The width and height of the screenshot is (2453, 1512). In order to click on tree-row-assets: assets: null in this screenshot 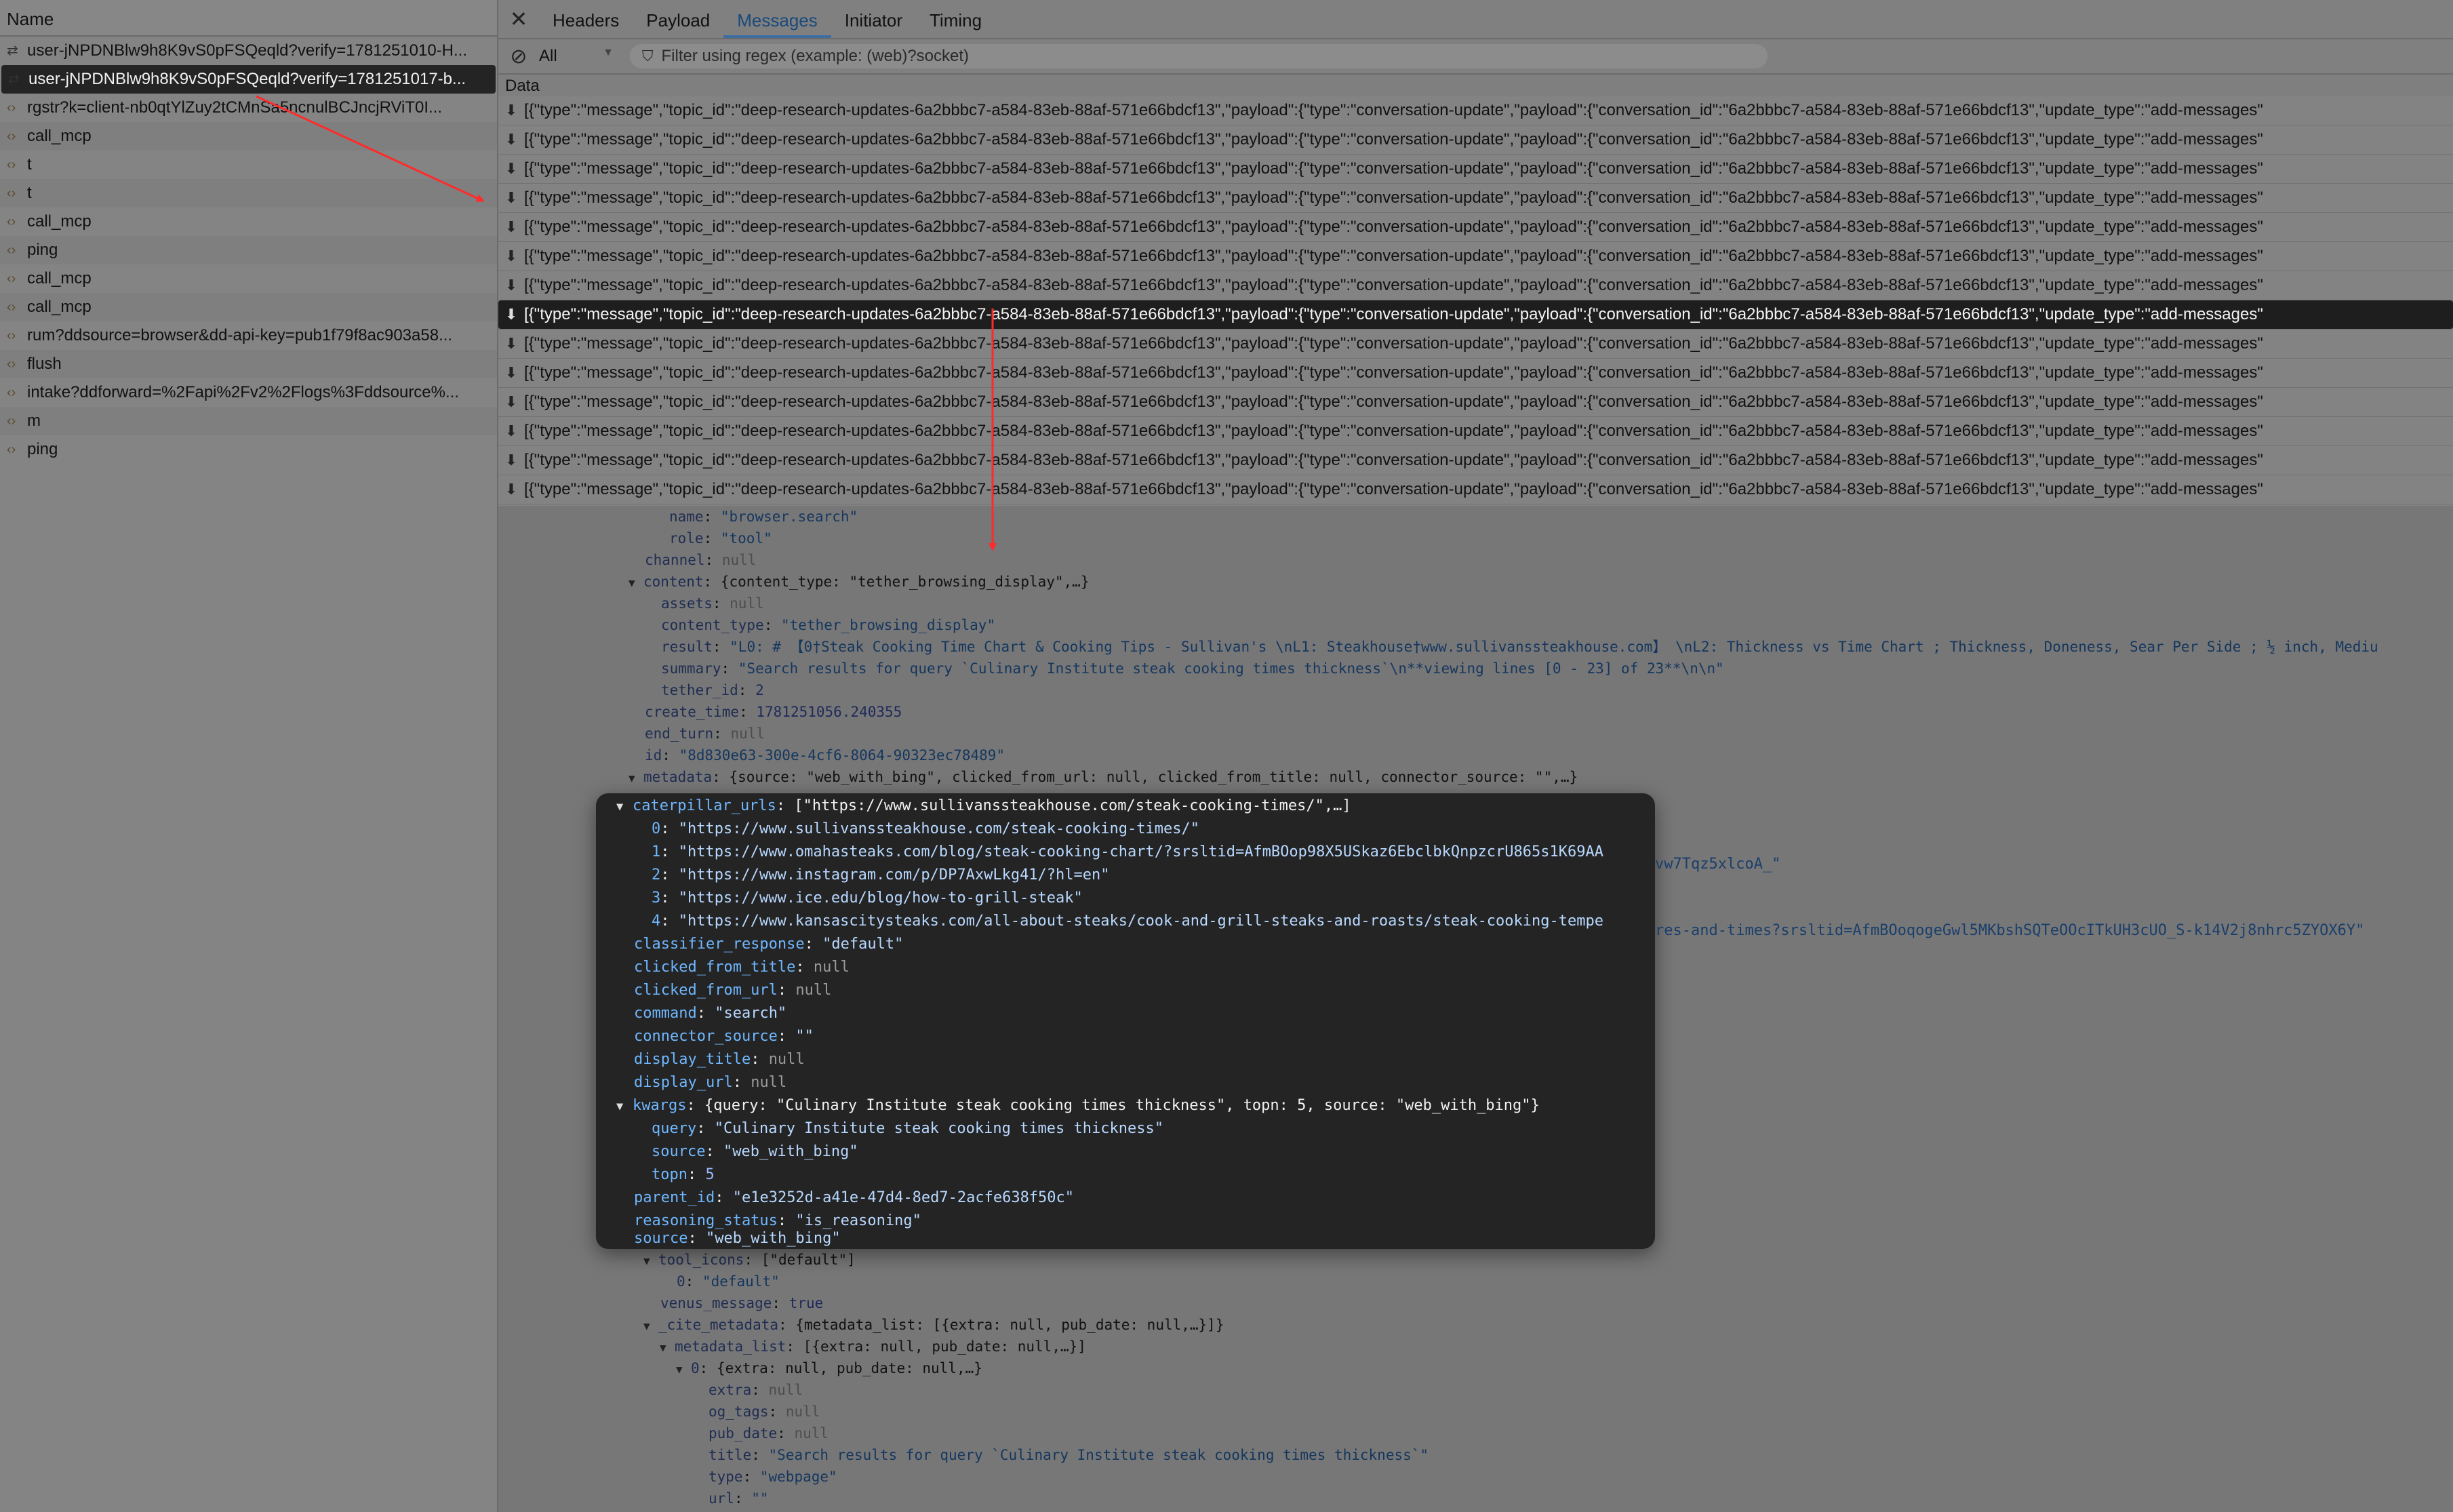, I will do `click(712, 604)`.